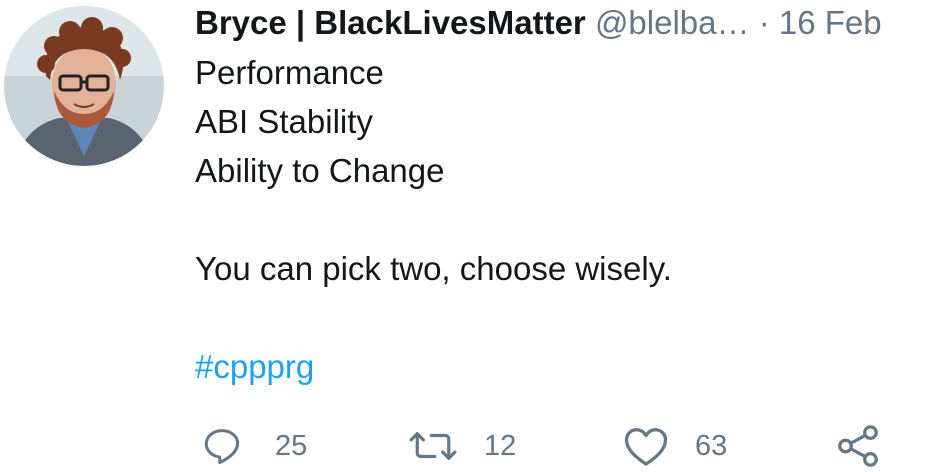 The width and height of the screenshot is (943, 472). I want to click on retweet-count: 12, so click(500, 445).